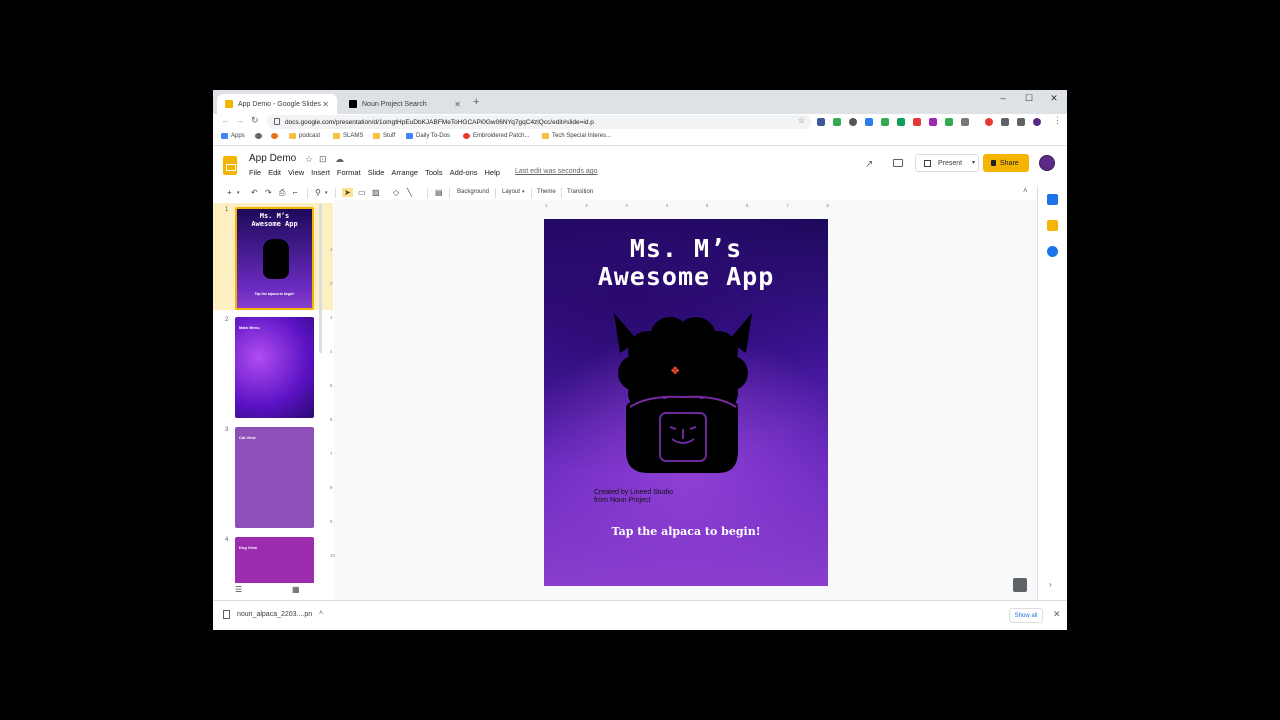 The image size is (1280, 720). I want to click on bookmark-daily-todos: Daily To-Dos, so click(428, 136).